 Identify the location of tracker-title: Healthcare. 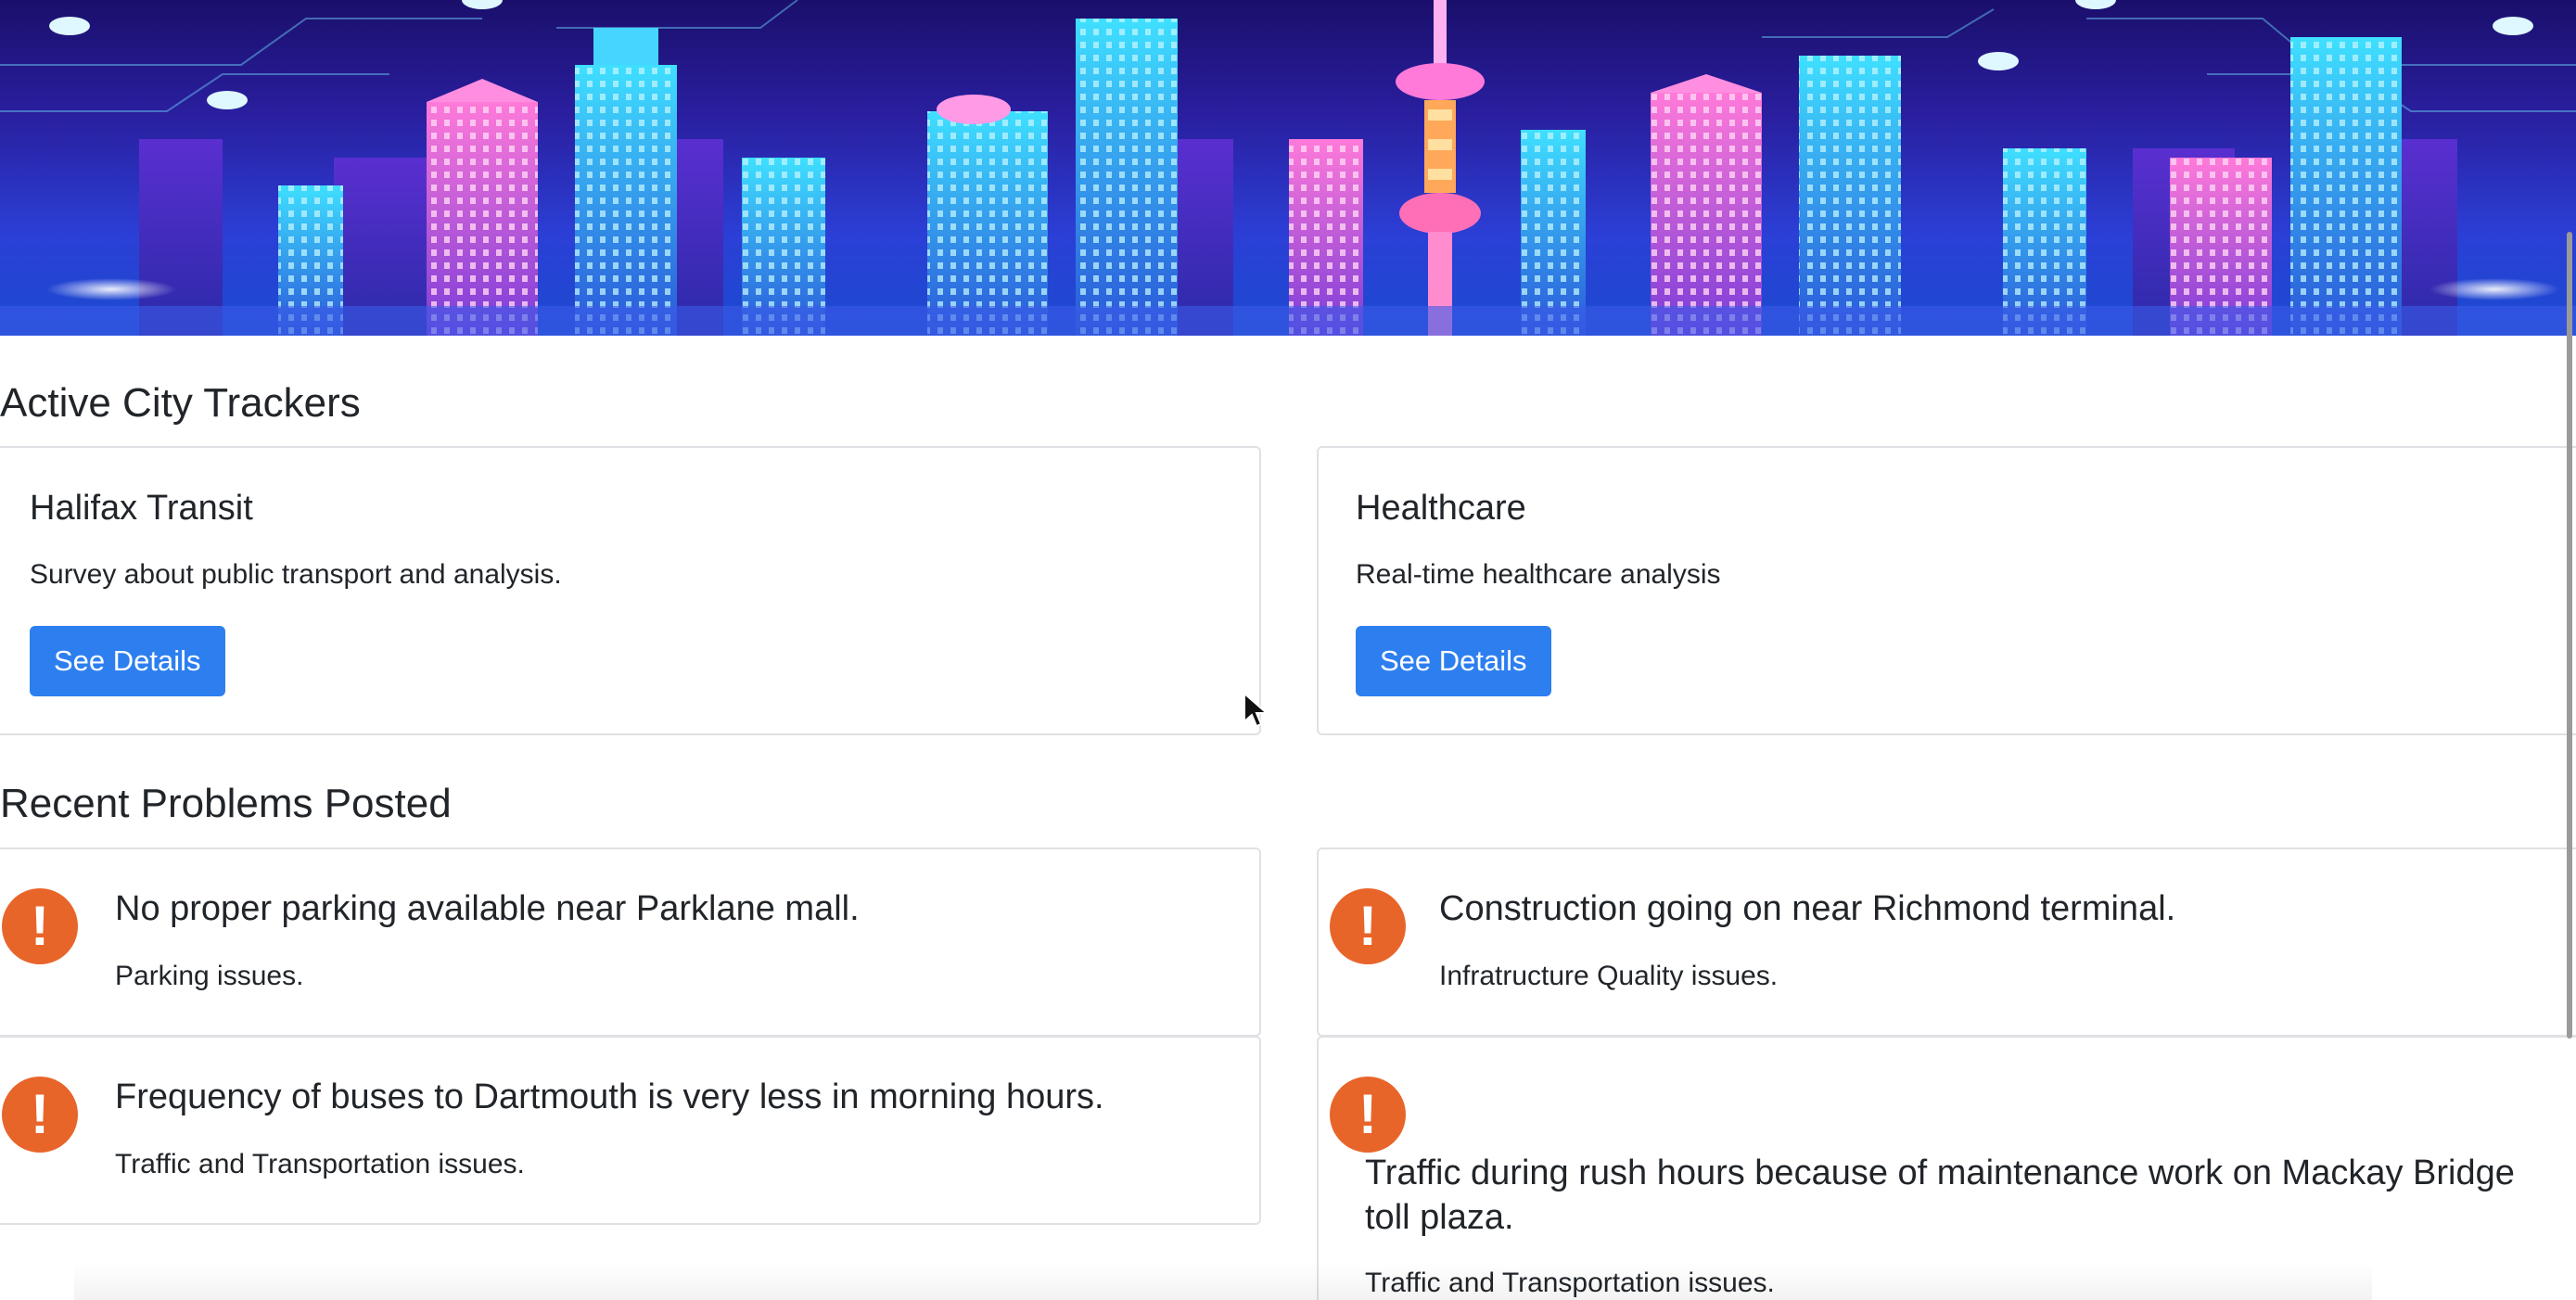
(1441, 508).